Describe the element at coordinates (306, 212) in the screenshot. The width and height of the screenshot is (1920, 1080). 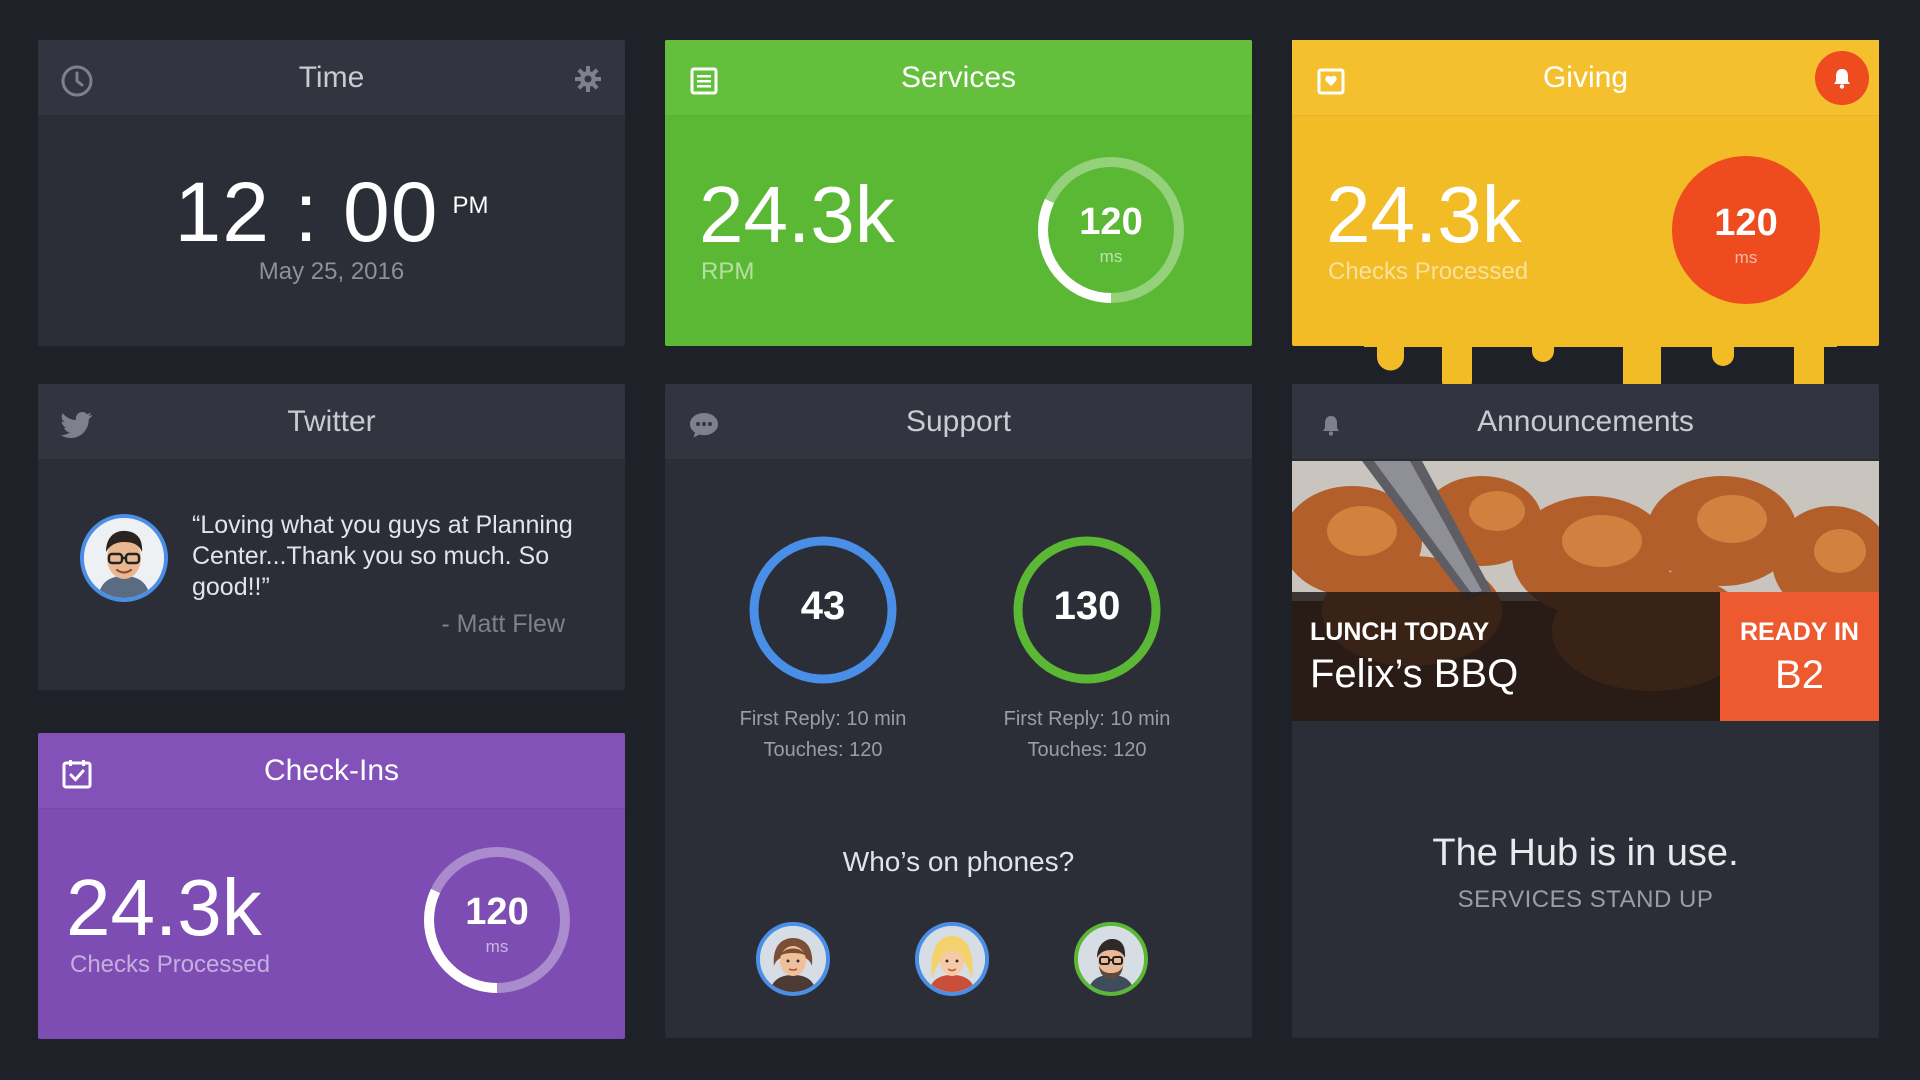
I see `clock-time: 12 : 00` at that location.